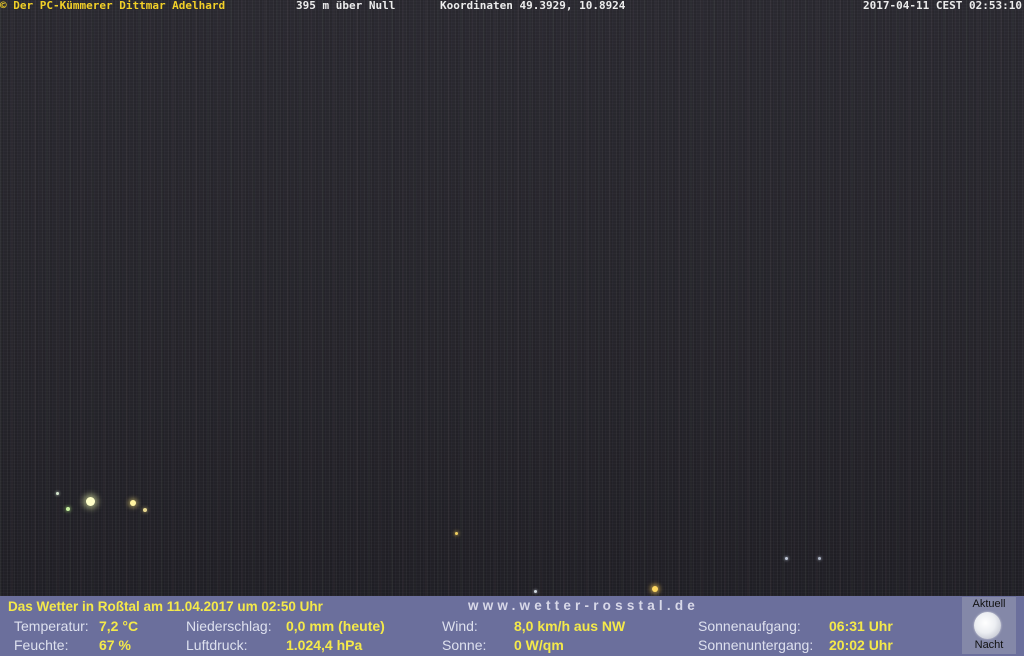 The image size is (1024, 656). What do you see at coordinates (229, 626) in the screenshot?
I see `precipitation-label: Niederschlag:` at bounding box center [229, 626].